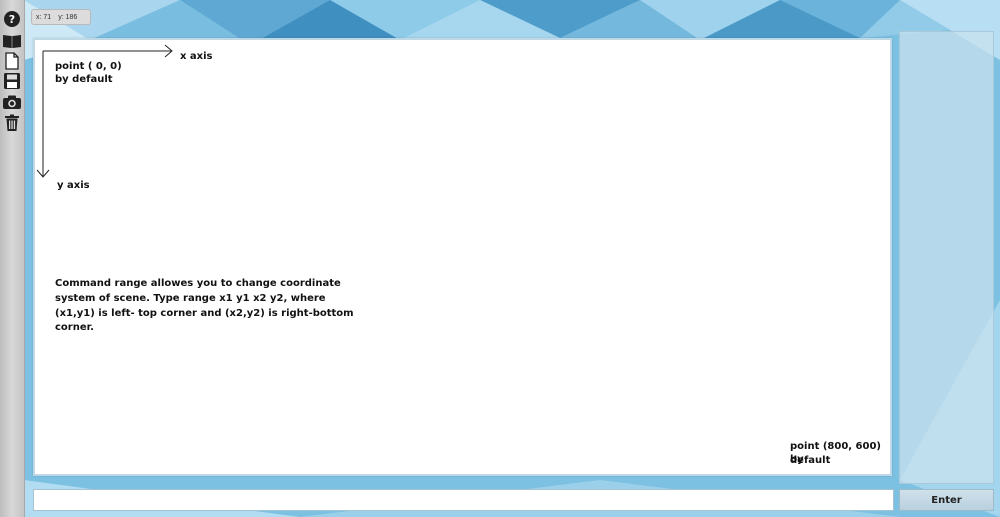 Image resolution: width=1000 pixels, height=517 pixels. Describe the element at coordinates (44, 17) in the screenshot. I see `x-coordinate: x: 71` at that location.